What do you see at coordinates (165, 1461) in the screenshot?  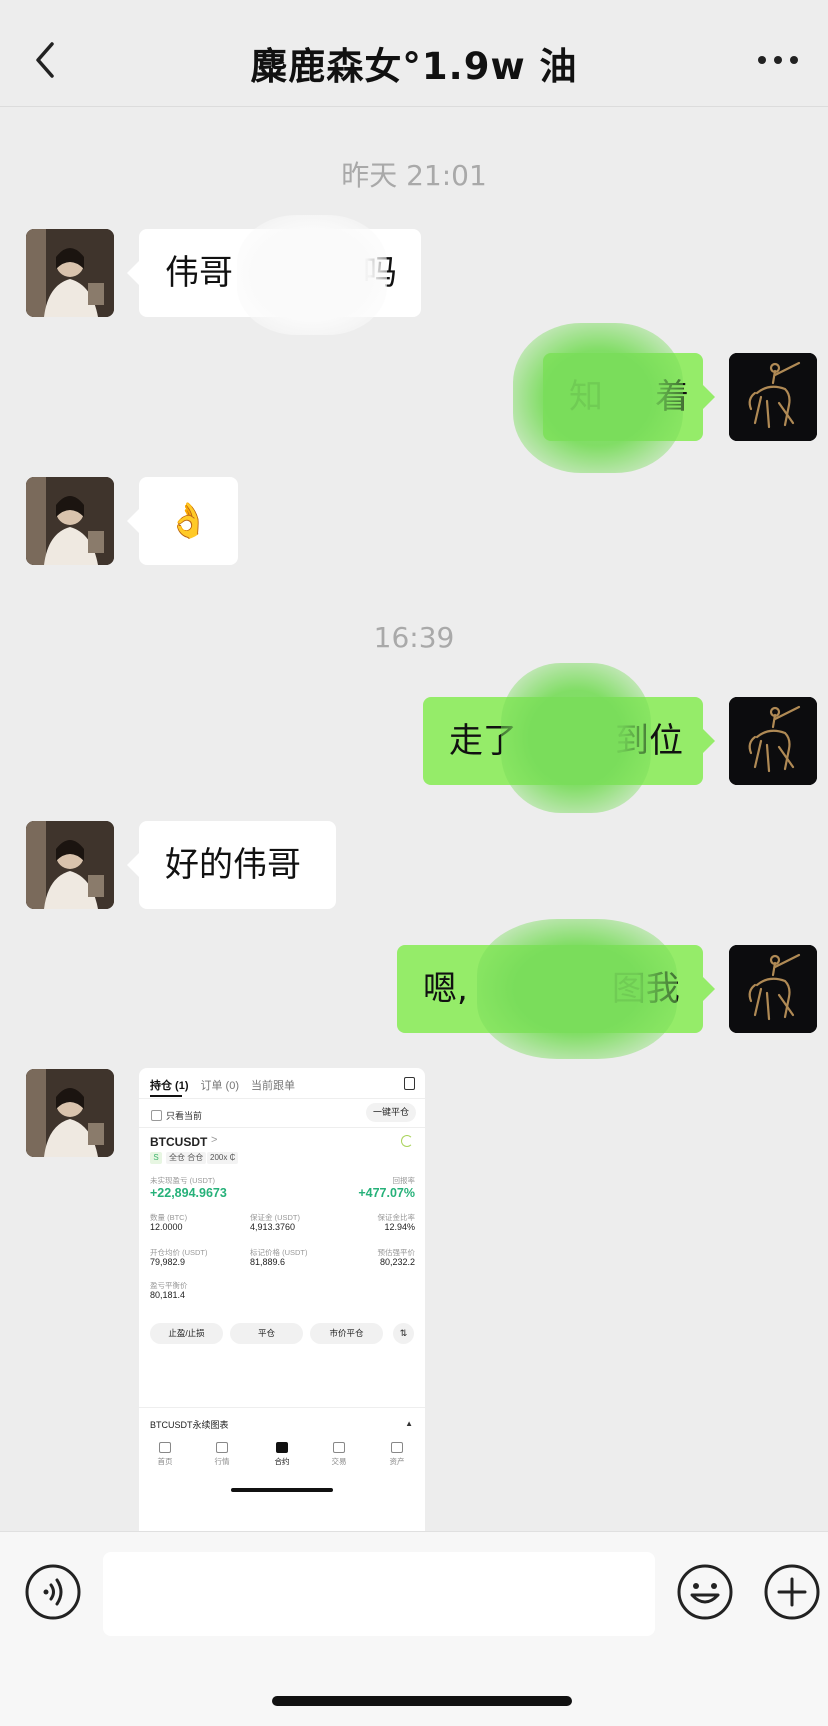 I see `nav-label: 首页` at bounding box center [165, 1461].